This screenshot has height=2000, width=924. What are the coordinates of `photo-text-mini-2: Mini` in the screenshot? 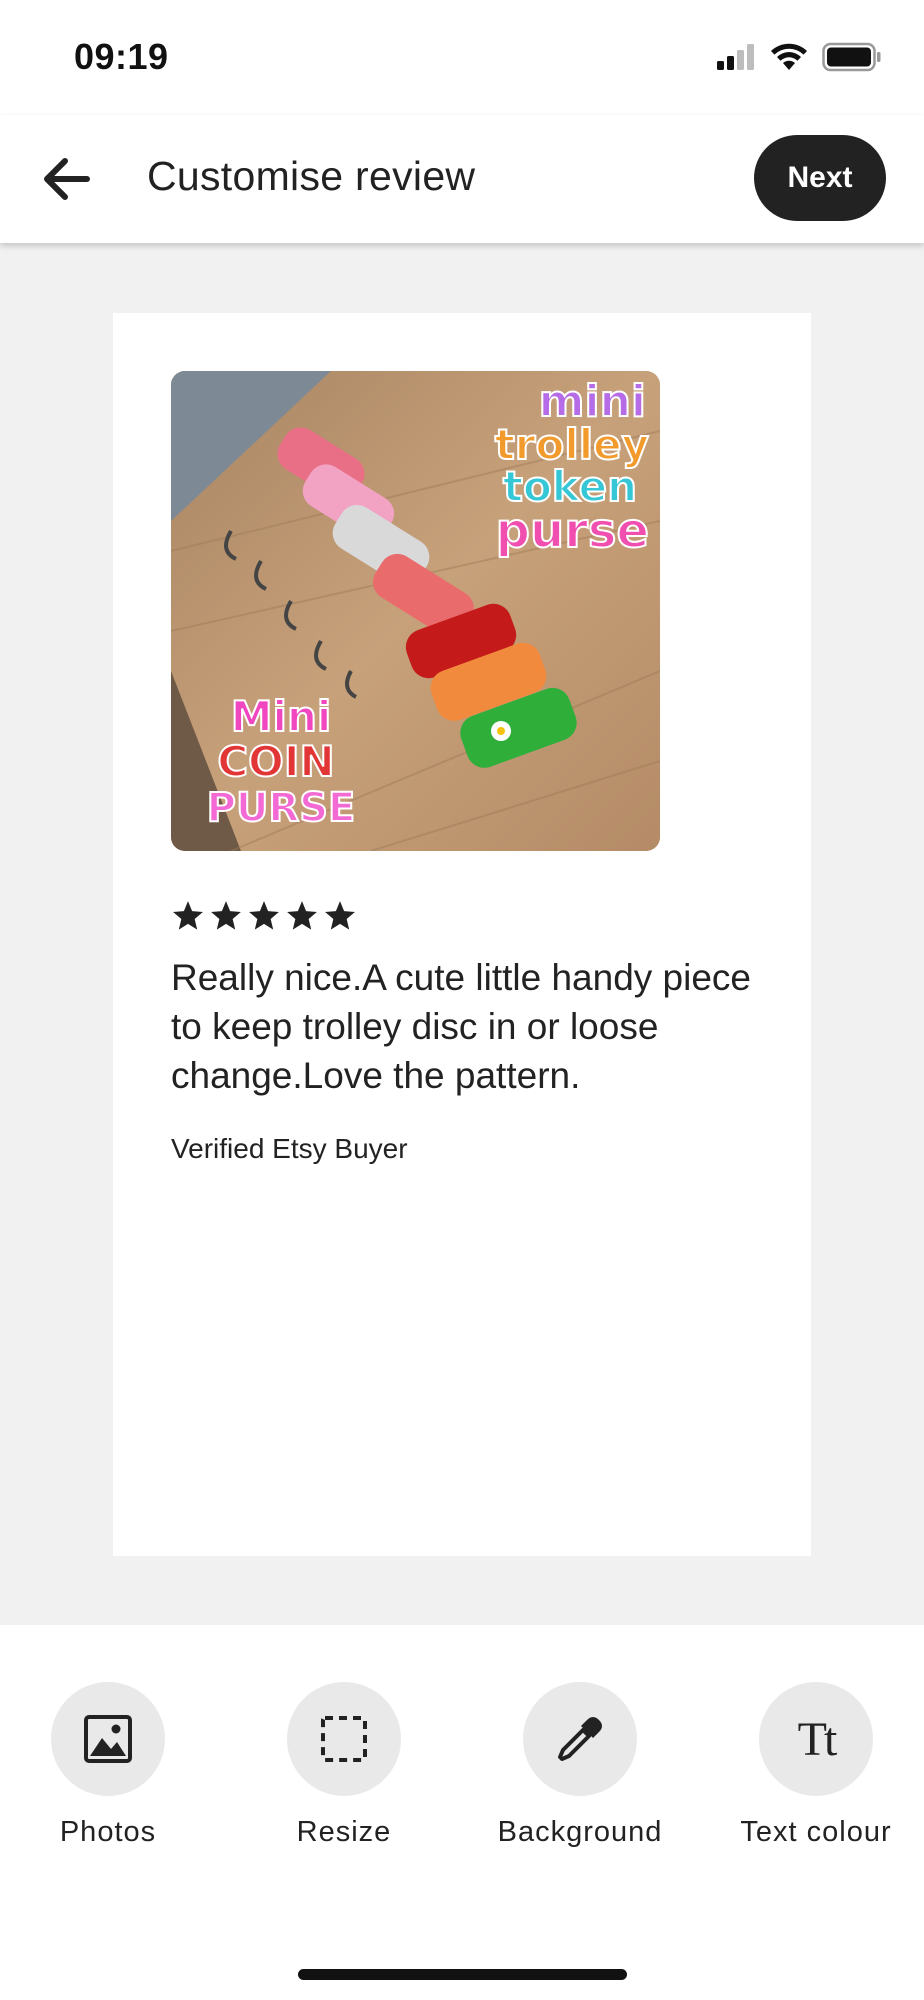 It's located at (281, 716).